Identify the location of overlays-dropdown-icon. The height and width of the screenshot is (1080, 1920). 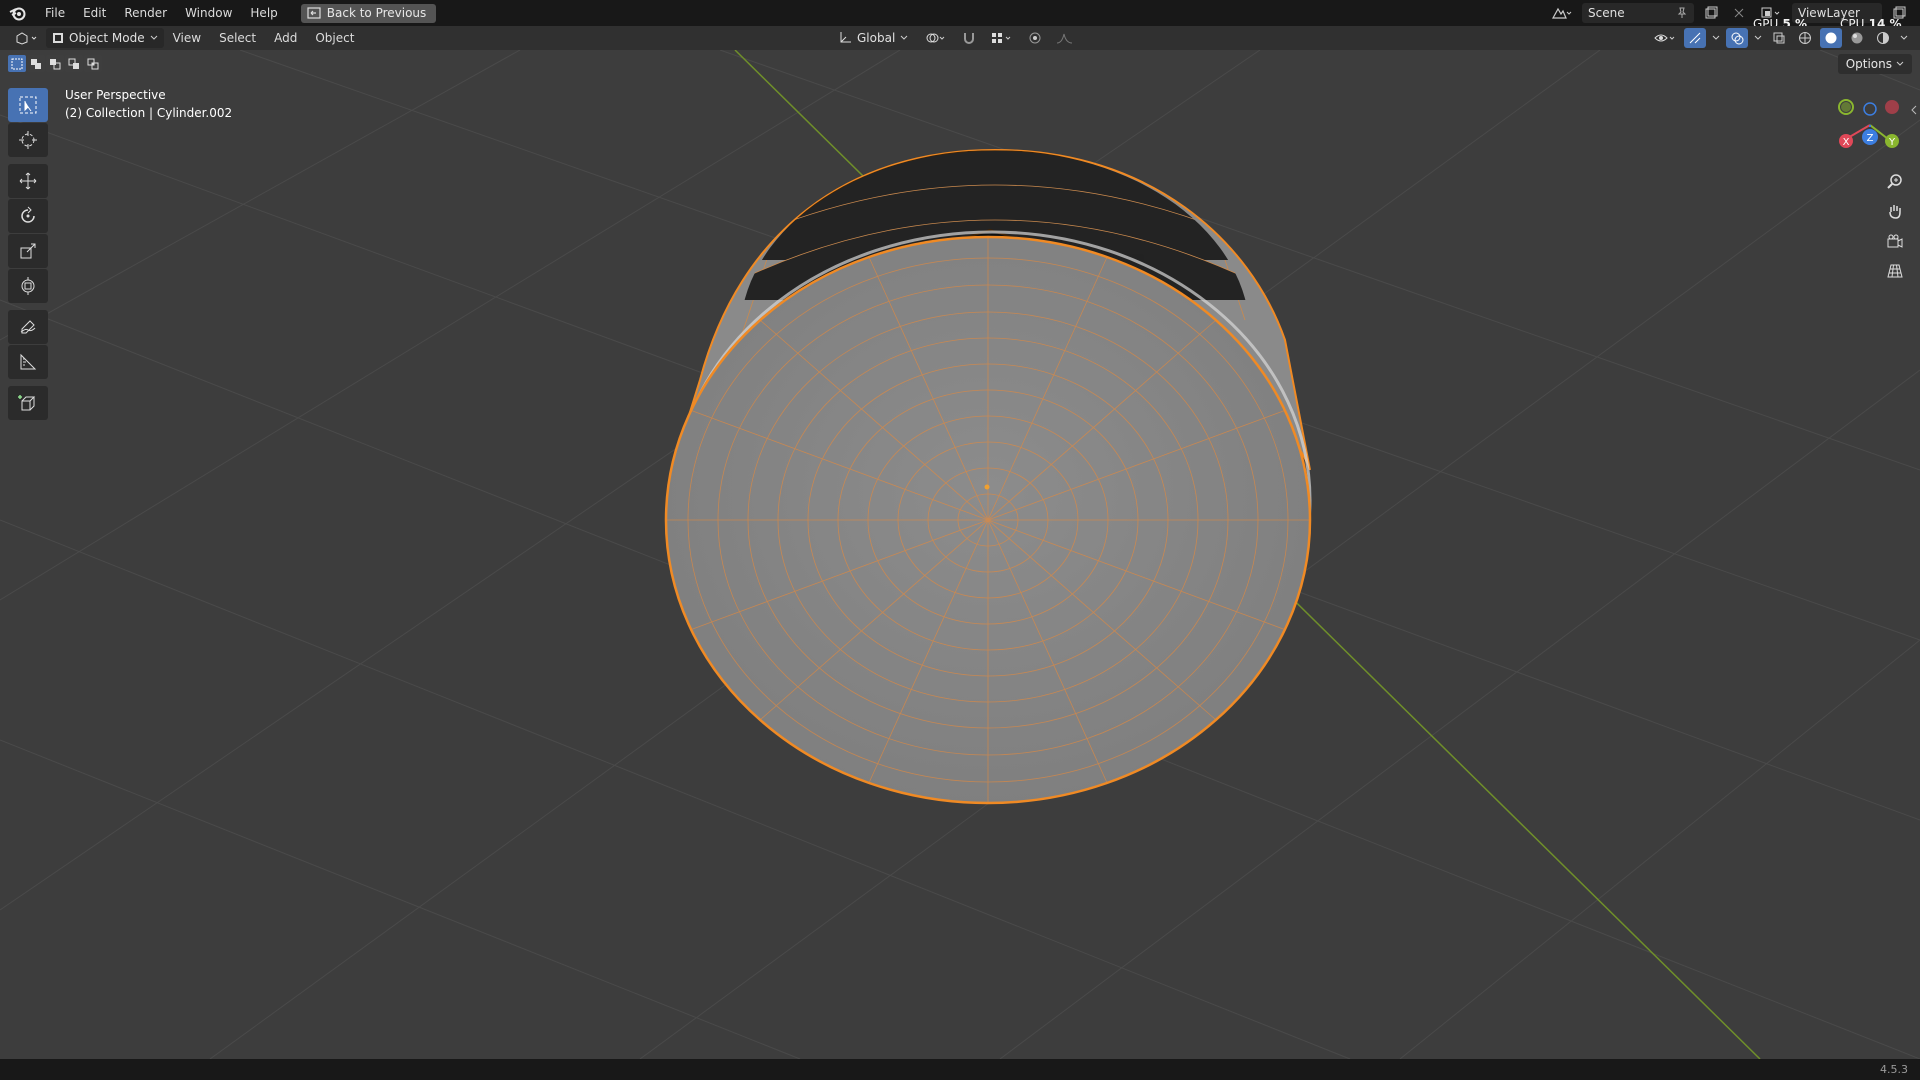
(1758, 38).